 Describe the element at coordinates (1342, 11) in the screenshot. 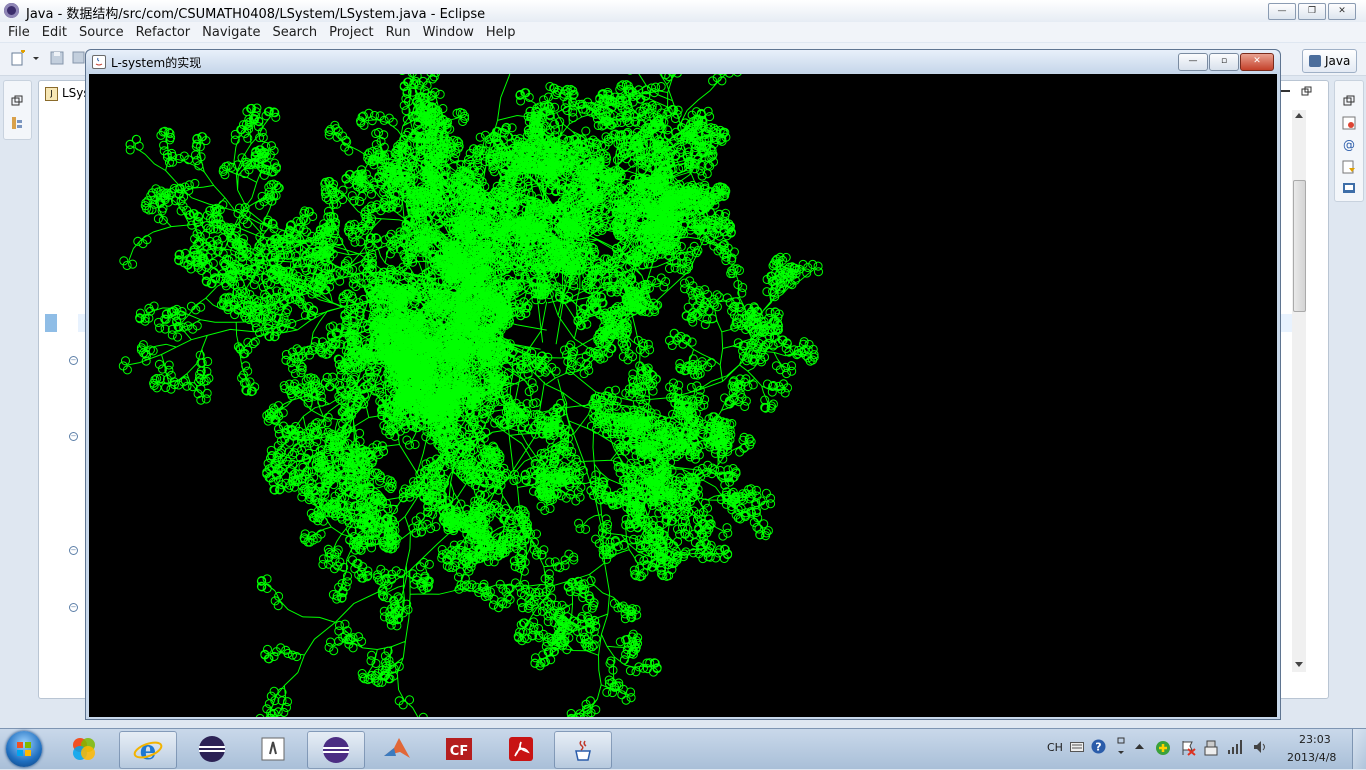

I see `eclipse-close-button: ✕` at that location.